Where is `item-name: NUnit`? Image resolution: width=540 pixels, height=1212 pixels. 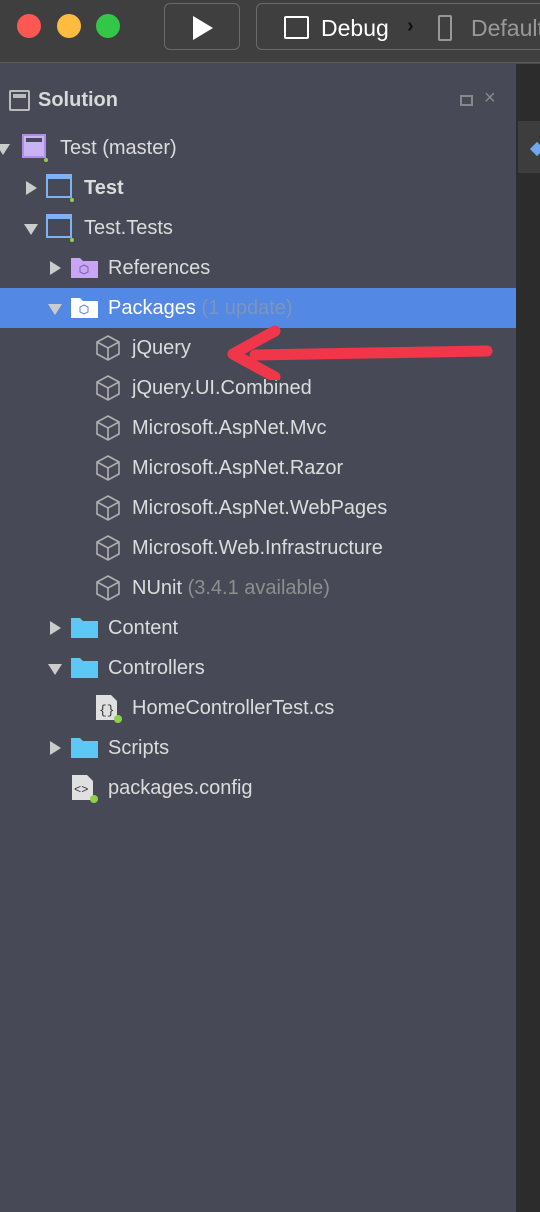 item-name: NUnit is located at coordinates (157, 588).